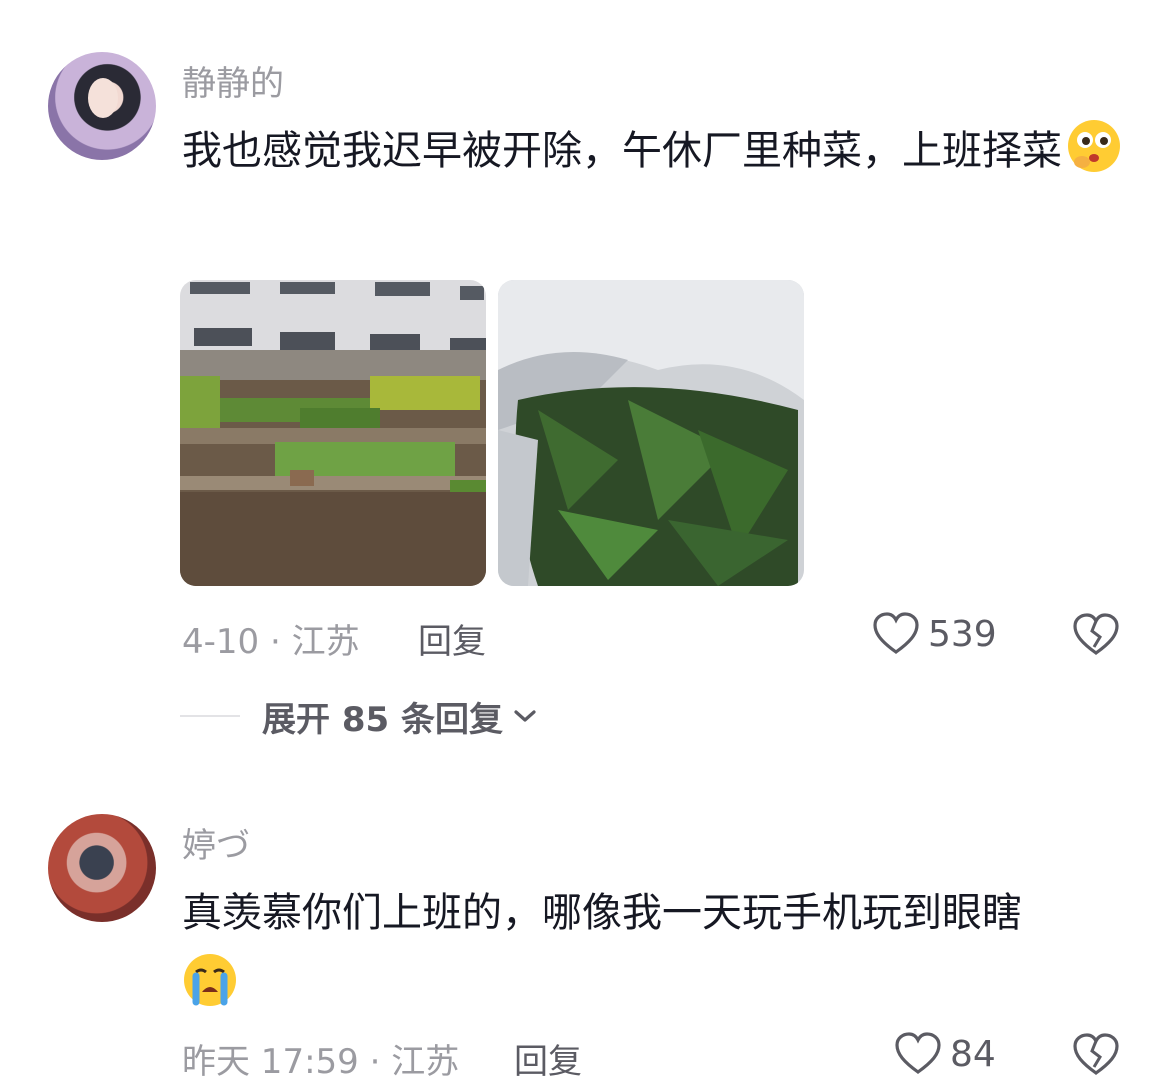 The image size is (1170, 1086). I want to click on crying-face-emoji-icon, so click(210, 980).